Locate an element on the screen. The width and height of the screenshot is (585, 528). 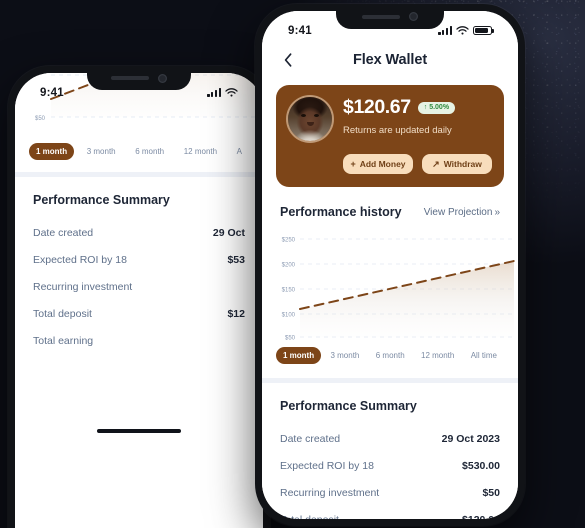
badge-value: 5.00% is located at coordinates (439, 108).